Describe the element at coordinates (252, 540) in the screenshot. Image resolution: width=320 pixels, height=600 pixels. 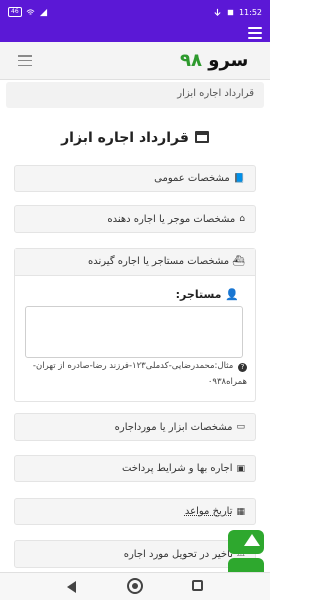
I see `arrow-up-icon` at that location.